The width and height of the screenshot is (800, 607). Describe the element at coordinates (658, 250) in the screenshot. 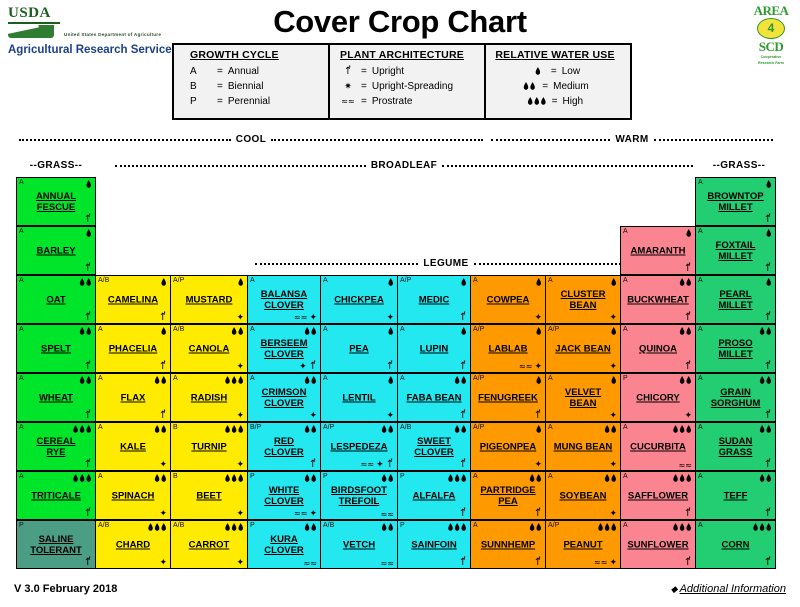

I see `crop-cell: A AMARANTH ↑̓` at that location.